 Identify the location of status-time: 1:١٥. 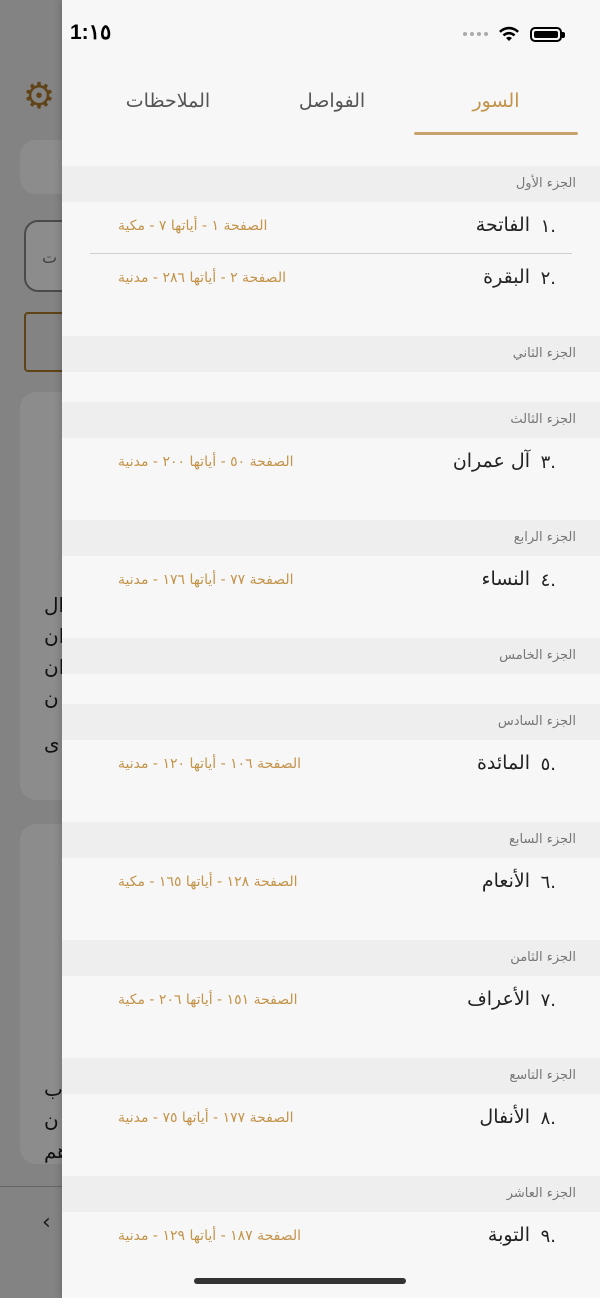
(91, 32).